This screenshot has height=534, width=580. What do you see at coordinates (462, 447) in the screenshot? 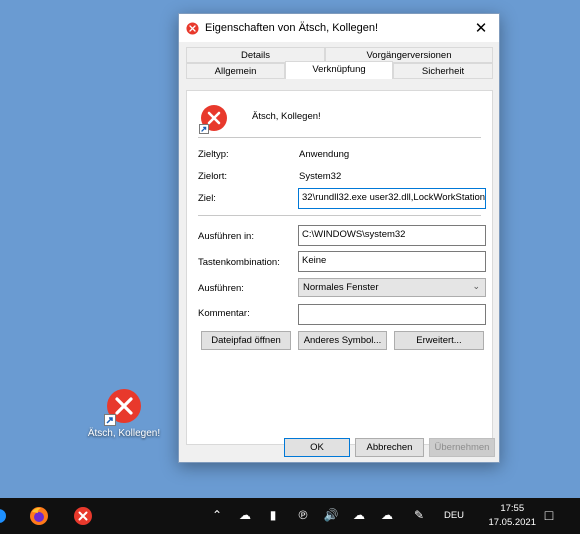
I see `uebernehmen-button: Übernehmen` at bounding box center [462, 447].